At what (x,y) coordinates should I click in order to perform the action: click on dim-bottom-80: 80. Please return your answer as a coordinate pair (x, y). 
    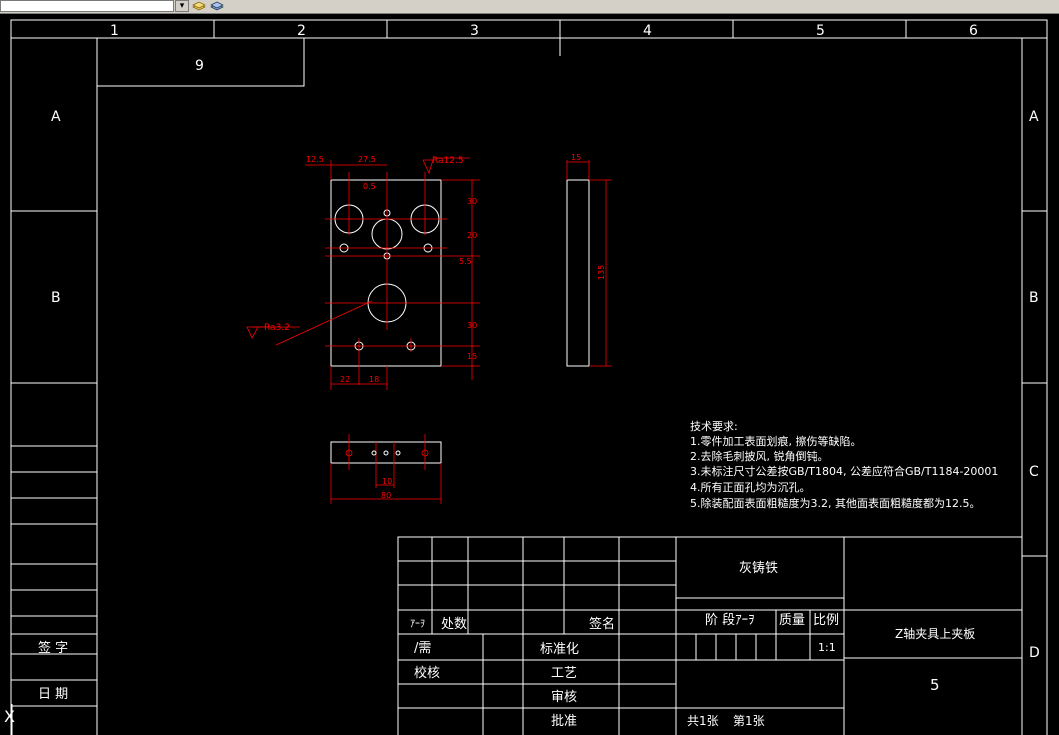
    Looking at the image, I should click on (386, 495).